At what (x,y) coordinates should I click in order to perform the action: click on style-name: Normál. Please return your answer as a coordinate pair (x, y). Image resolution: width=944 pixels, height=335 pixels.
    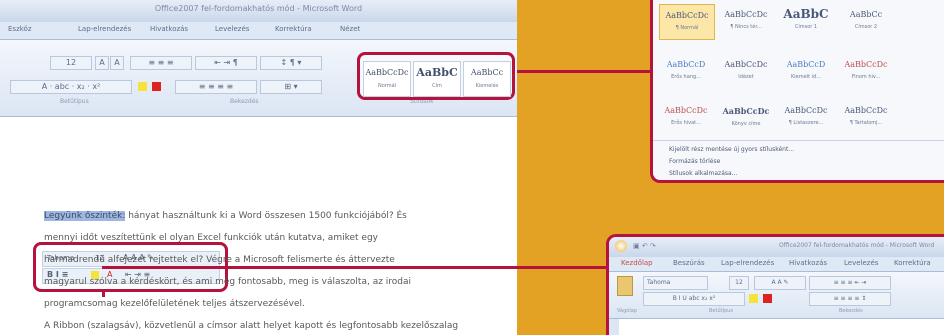
    Looking at the image, I should click on (387, 86).